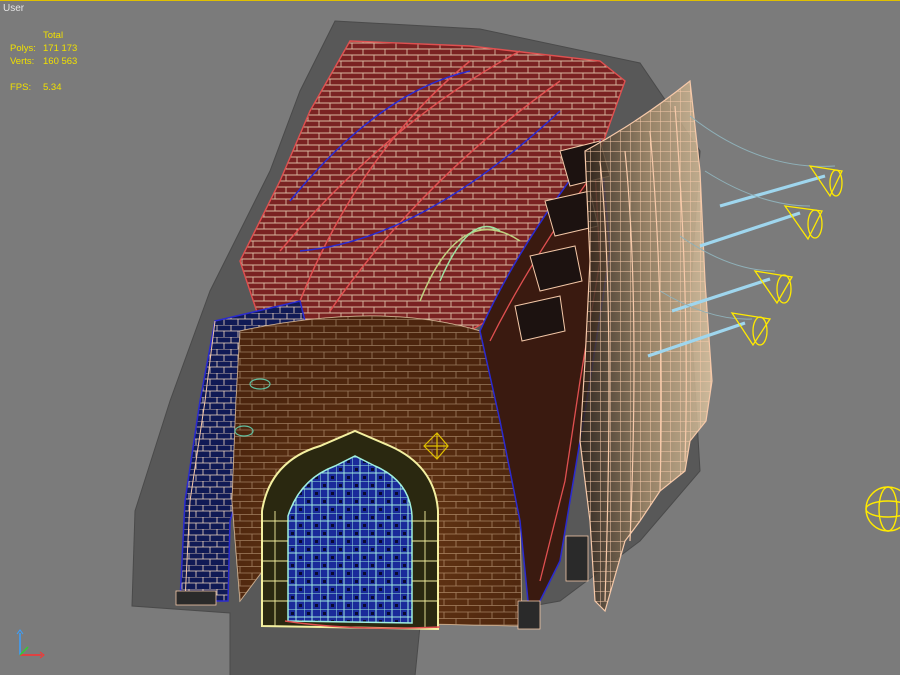  What do you see at coordinates (53, 35) in the screenshot?
I see `stats-header: Total` at bounding box center [53, 35].